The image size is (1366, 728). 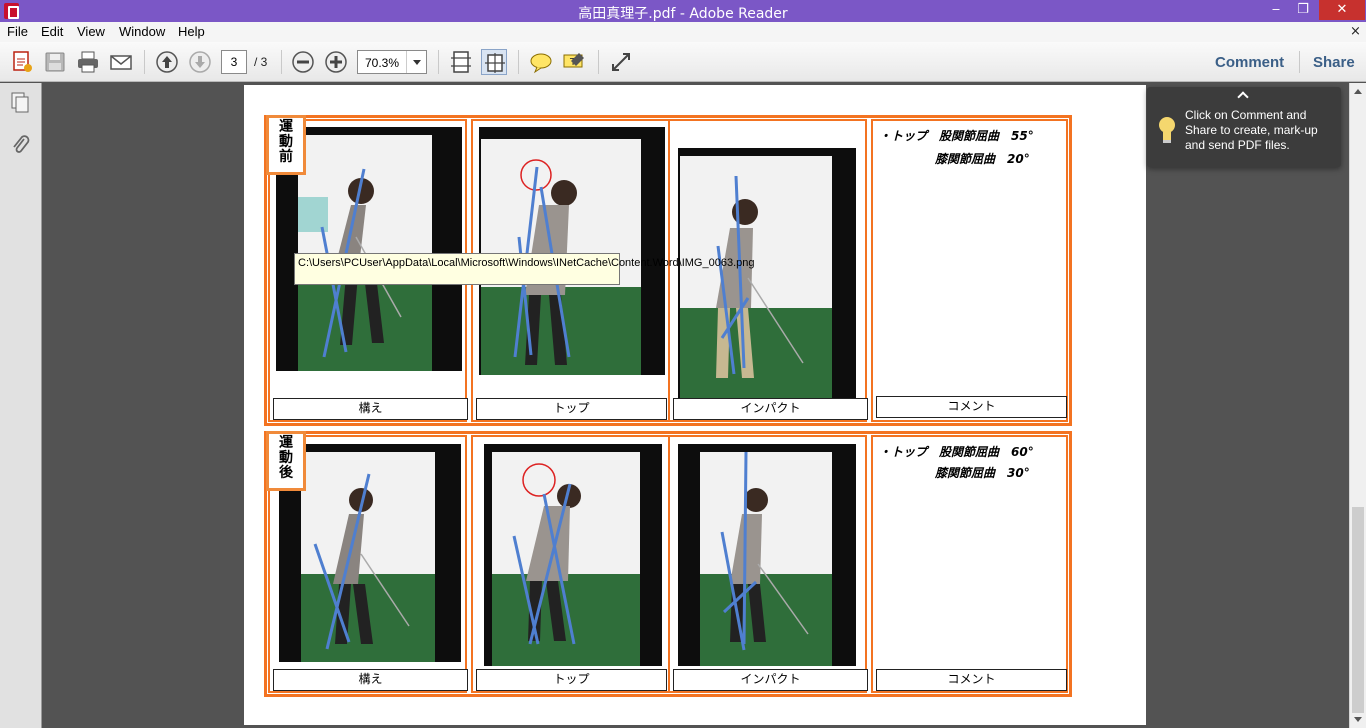 I want to click on cell-top-after: トップ, so click(x=570, y=564).